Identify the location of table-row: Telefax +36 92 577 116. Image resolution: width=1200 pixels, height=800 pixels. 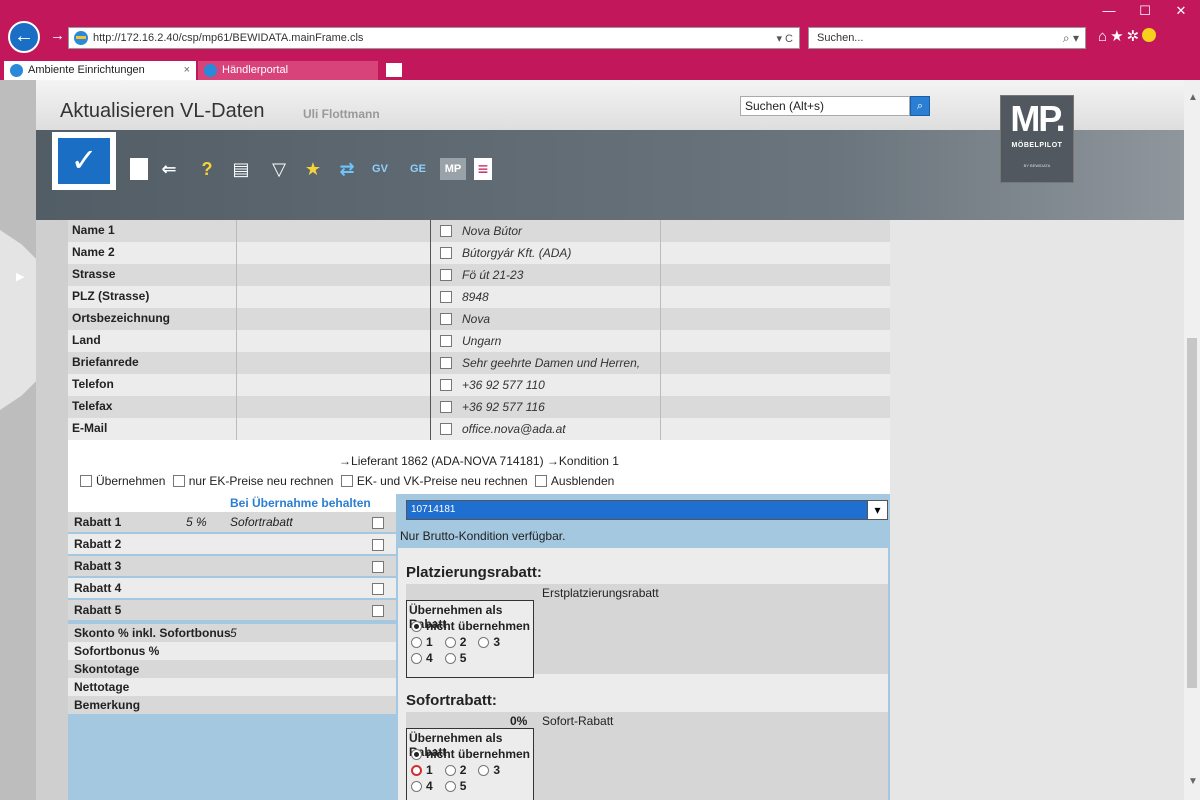
(479, 407).